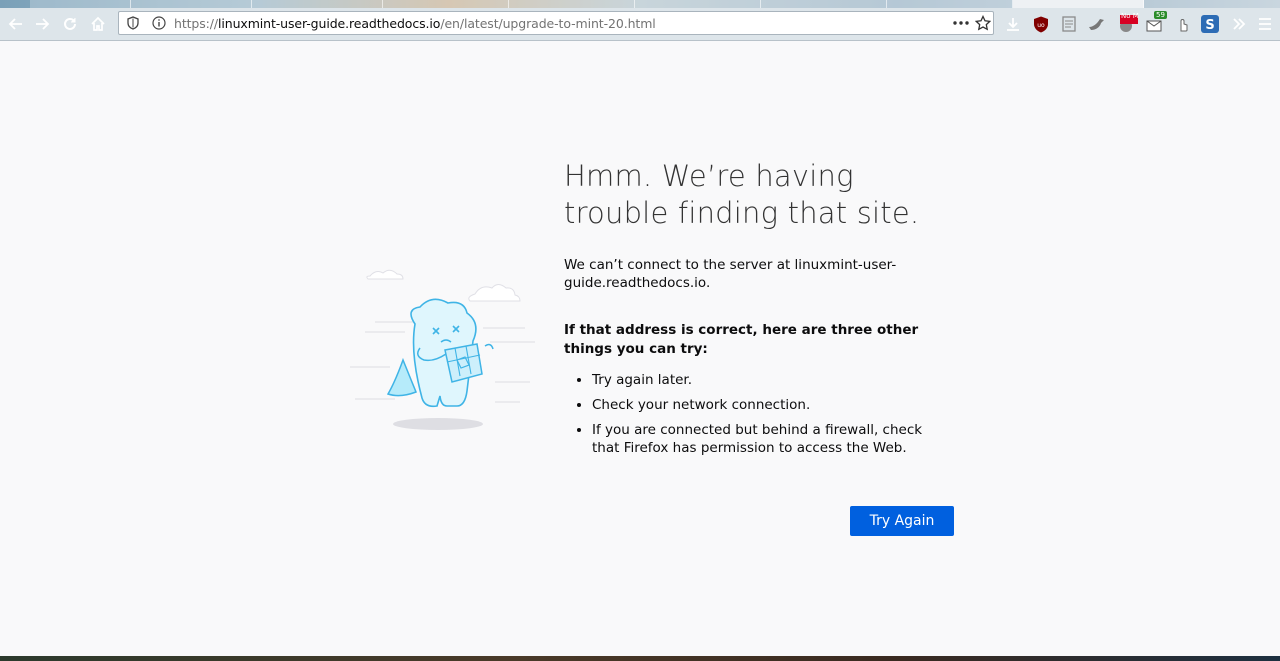  I want to click on reload-button, so click(70, 24).